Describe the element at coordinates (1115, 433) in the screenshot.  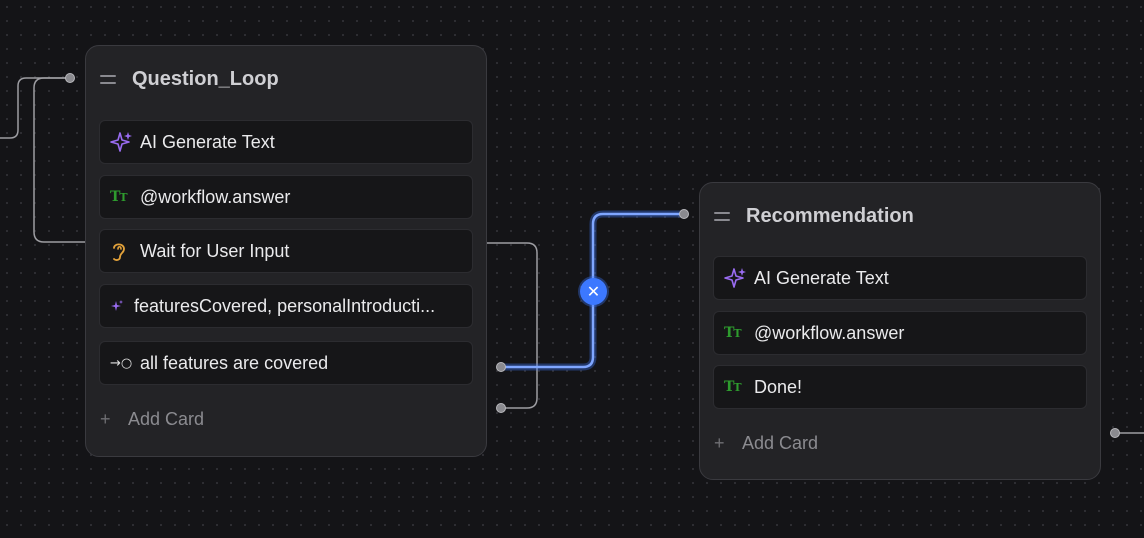
I see `recommendation-output-port` at that location.